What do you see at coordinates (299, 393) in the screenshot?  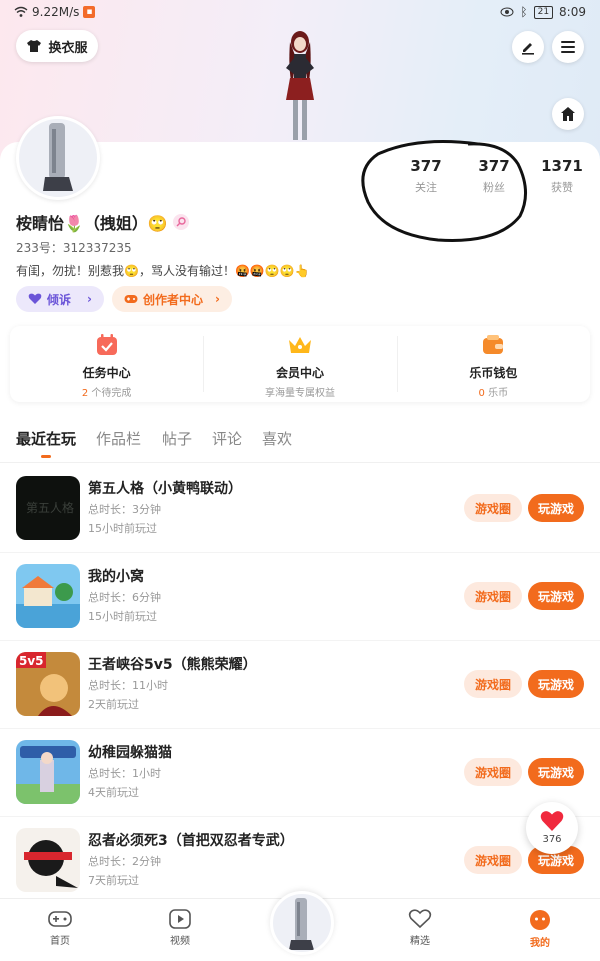 I see `member-center-subtitle: 享海量专属权益` at bounding box center [299, 393].